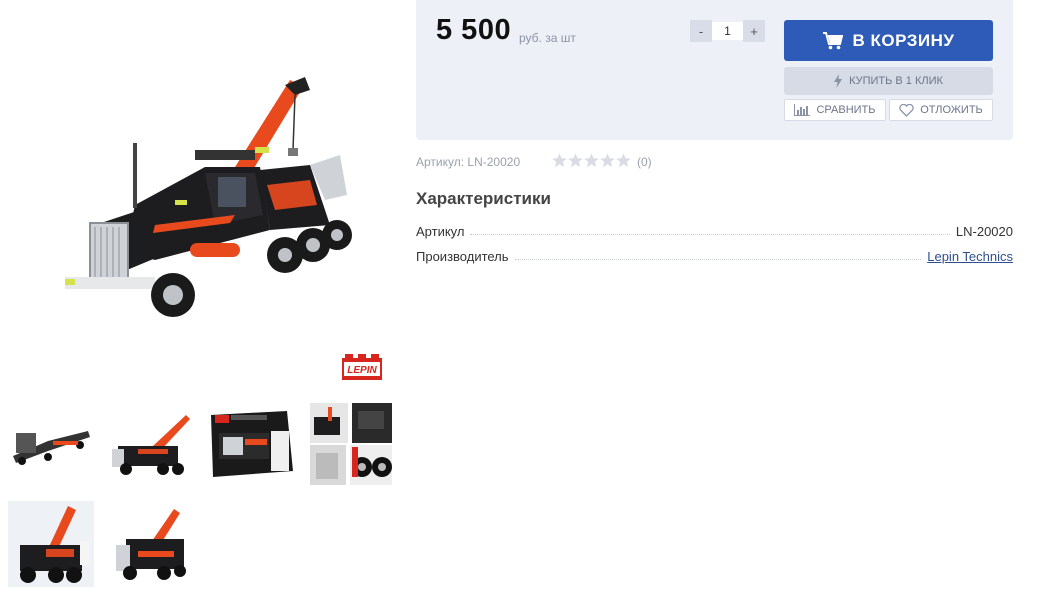  Describe the element at coordinates (644, 162) in the screenshot. I see `rating-count: (0)` at that location.